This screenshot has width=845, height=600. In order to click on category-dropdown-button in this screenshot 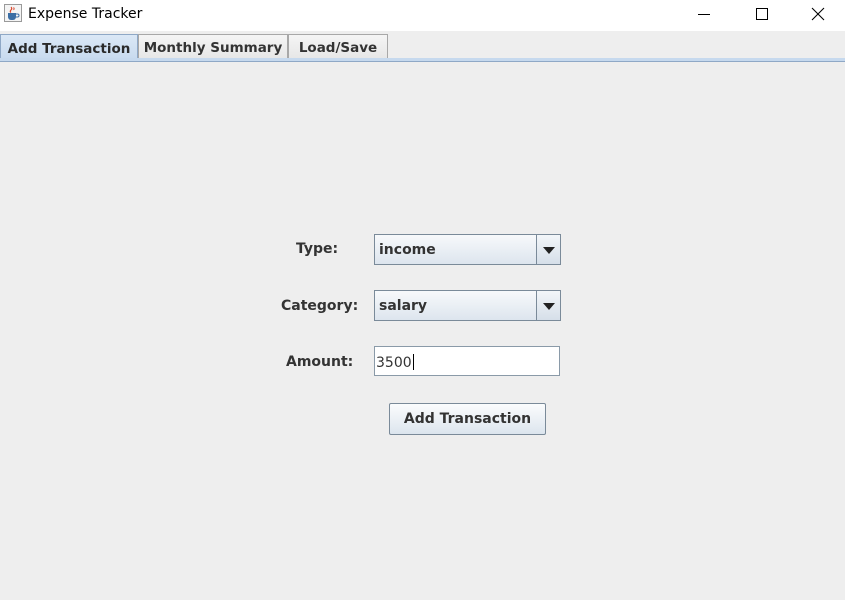, I will do `click(548, 305)`.